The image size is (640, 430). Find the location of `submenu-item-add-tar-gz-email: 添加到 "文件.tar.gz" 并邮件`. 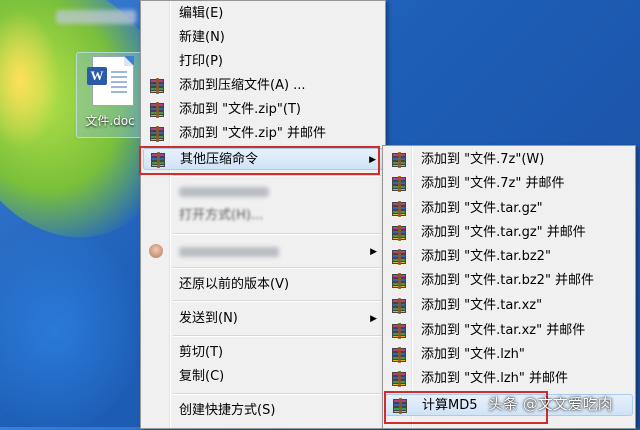

submenu-item-add-tar-gz-email: 添加到 "文件.tar.gz" 并邮件 is located at coordinates (509, 233).